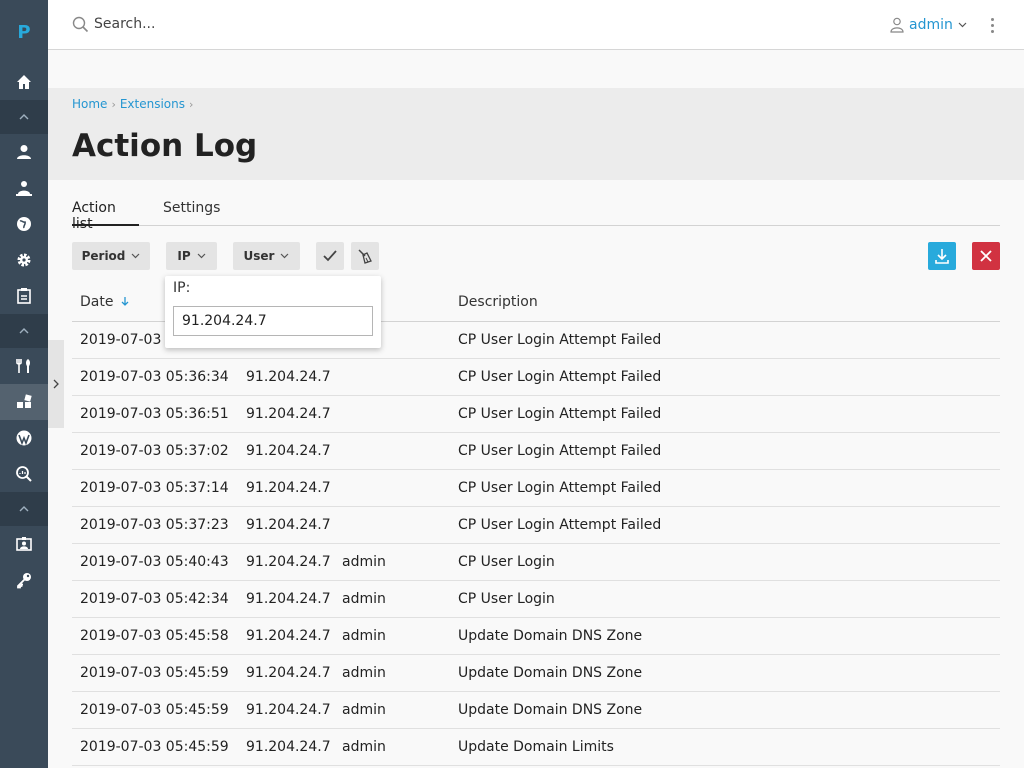 The height and width of the screenshot is (768, 1024). I want to click on apply-filter-button, so click(330, 256).